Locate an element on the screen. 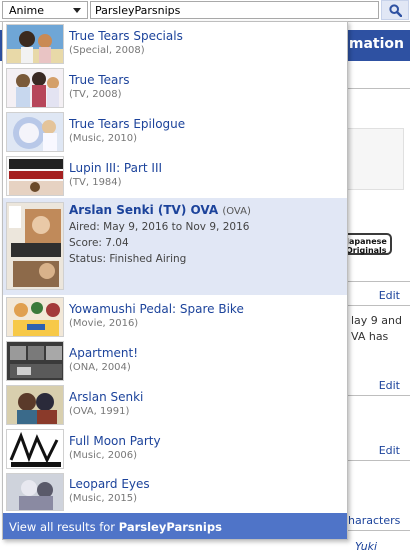 The height and width of the screenshot is (553, 410). result-title: Lupin III: Part III is located at coordinates (115, 168).